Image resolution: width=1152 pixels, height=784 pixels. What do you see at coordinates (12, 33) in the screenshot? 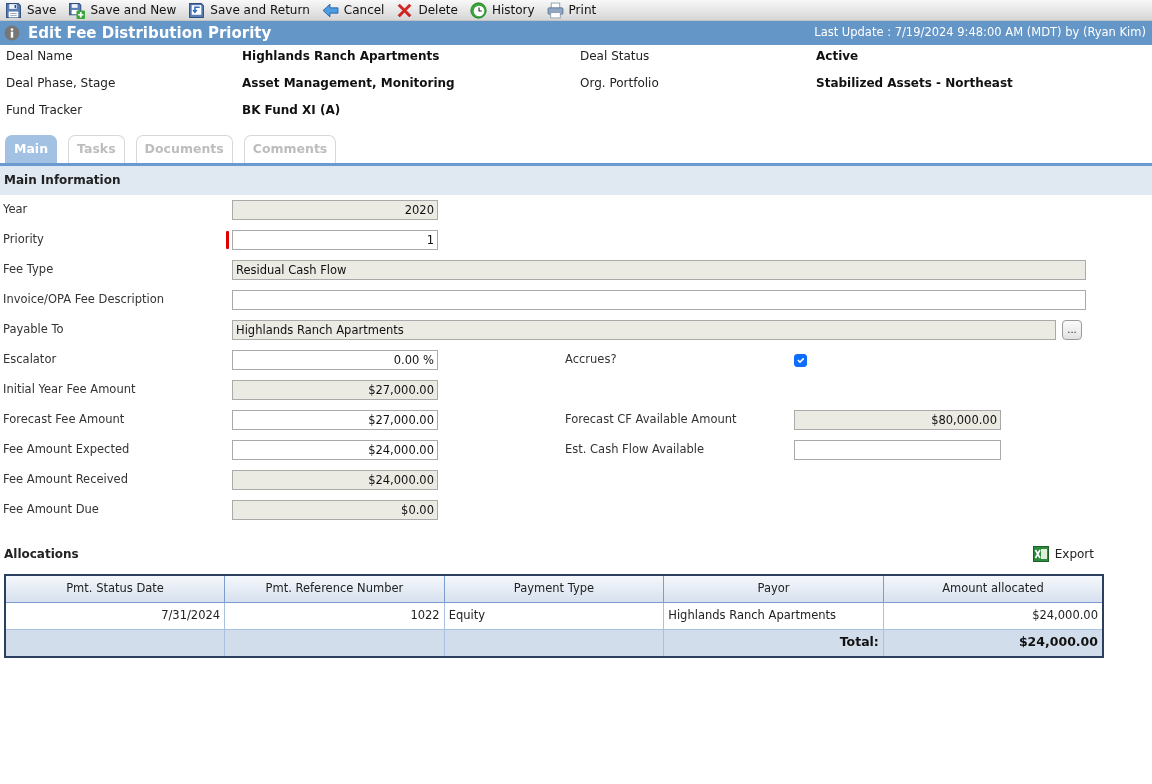
I see `info-icon` at bounding box center [12, 33].